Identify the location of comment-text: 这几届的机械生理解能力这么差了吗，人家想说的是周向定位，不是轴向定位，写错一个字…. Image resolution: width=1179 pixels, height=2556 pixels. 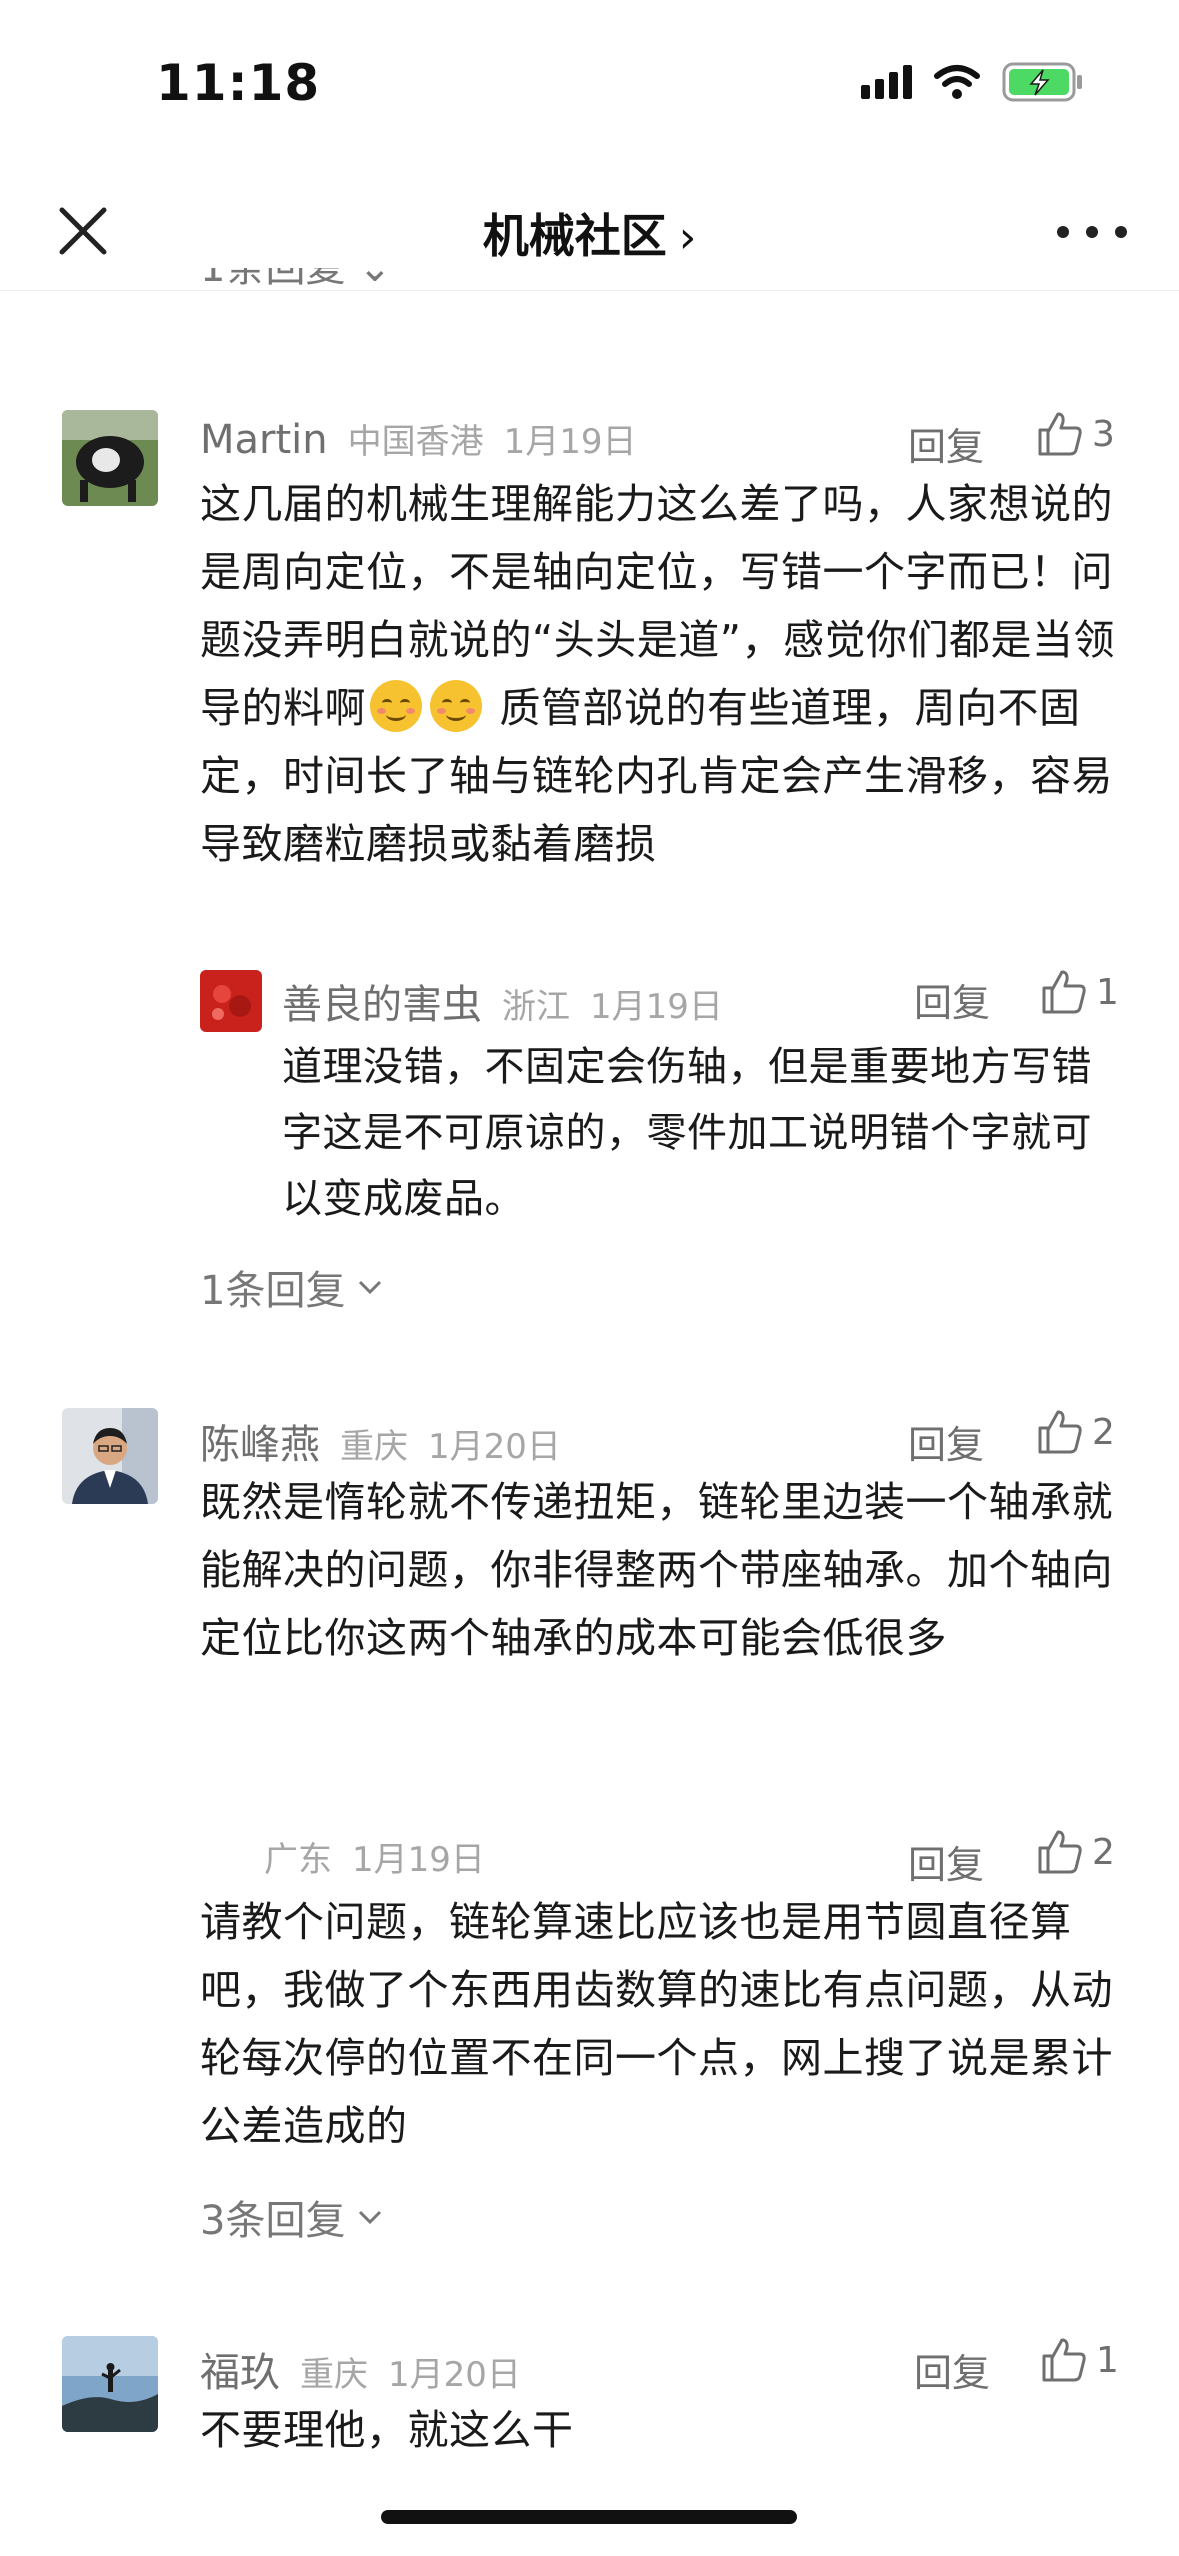
(657, 674).